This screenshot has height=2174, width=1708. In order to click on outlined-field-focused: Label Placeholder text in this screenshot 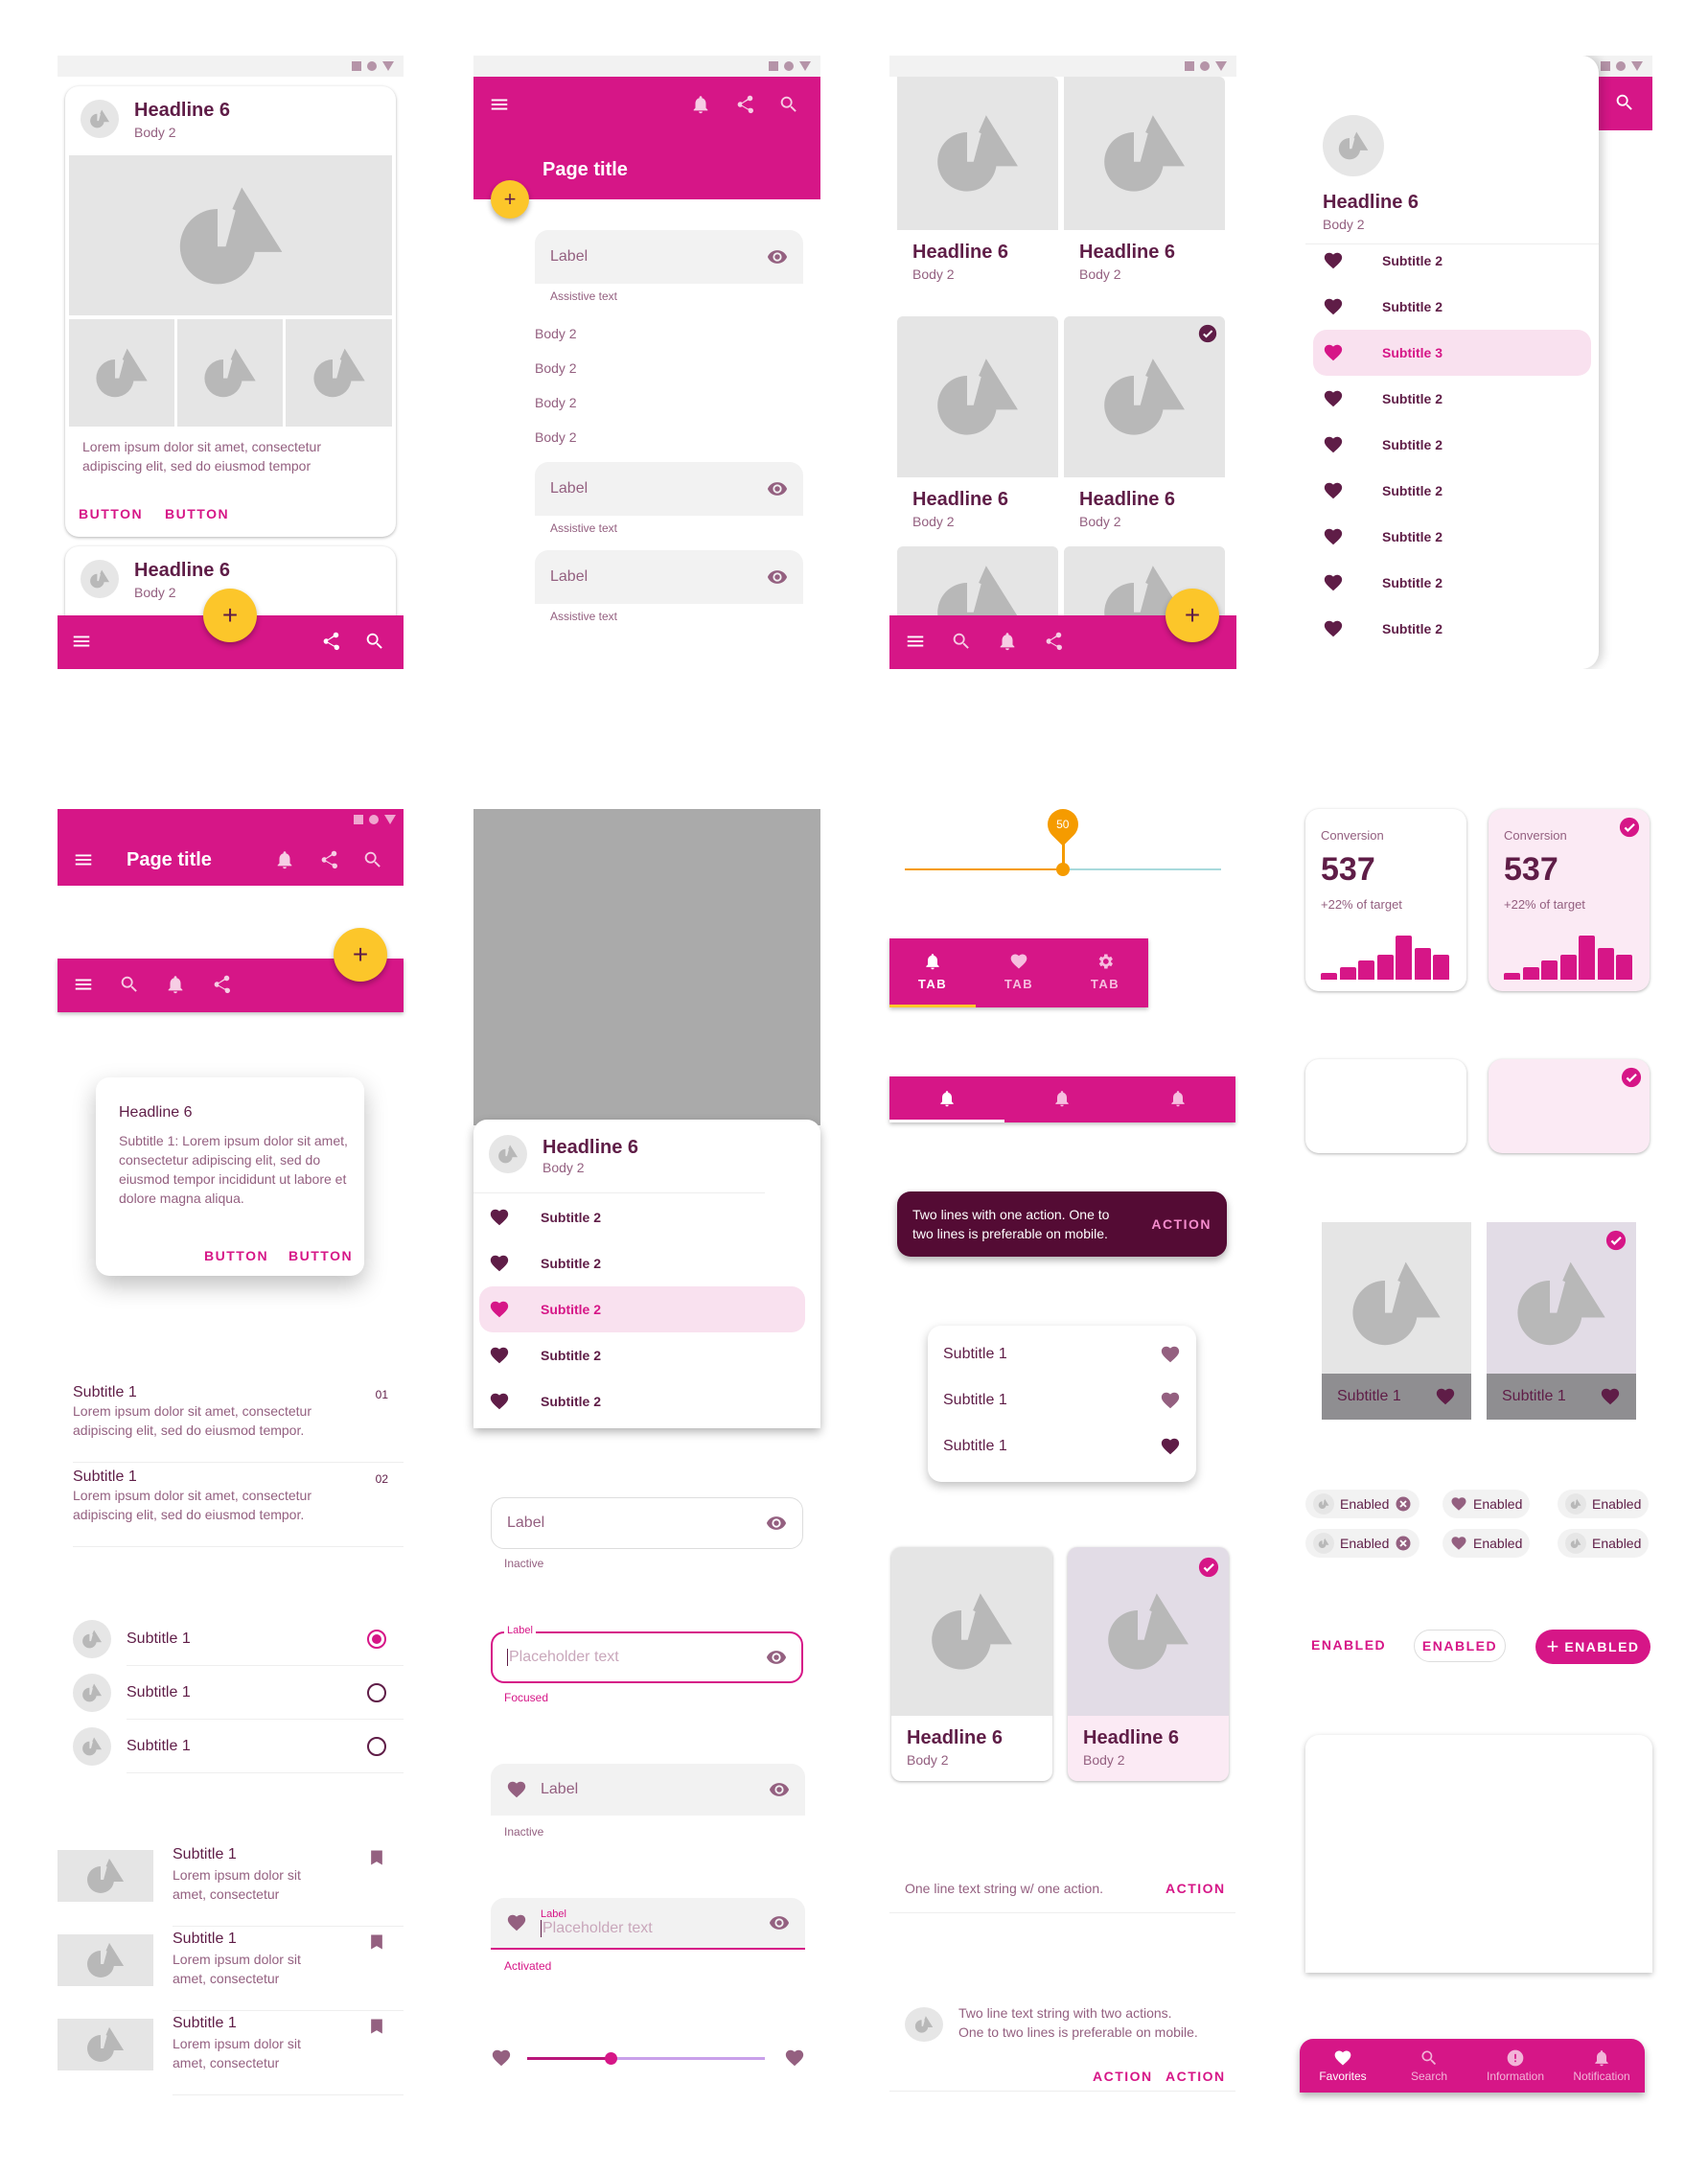, I will do `click(647, 1654)`.